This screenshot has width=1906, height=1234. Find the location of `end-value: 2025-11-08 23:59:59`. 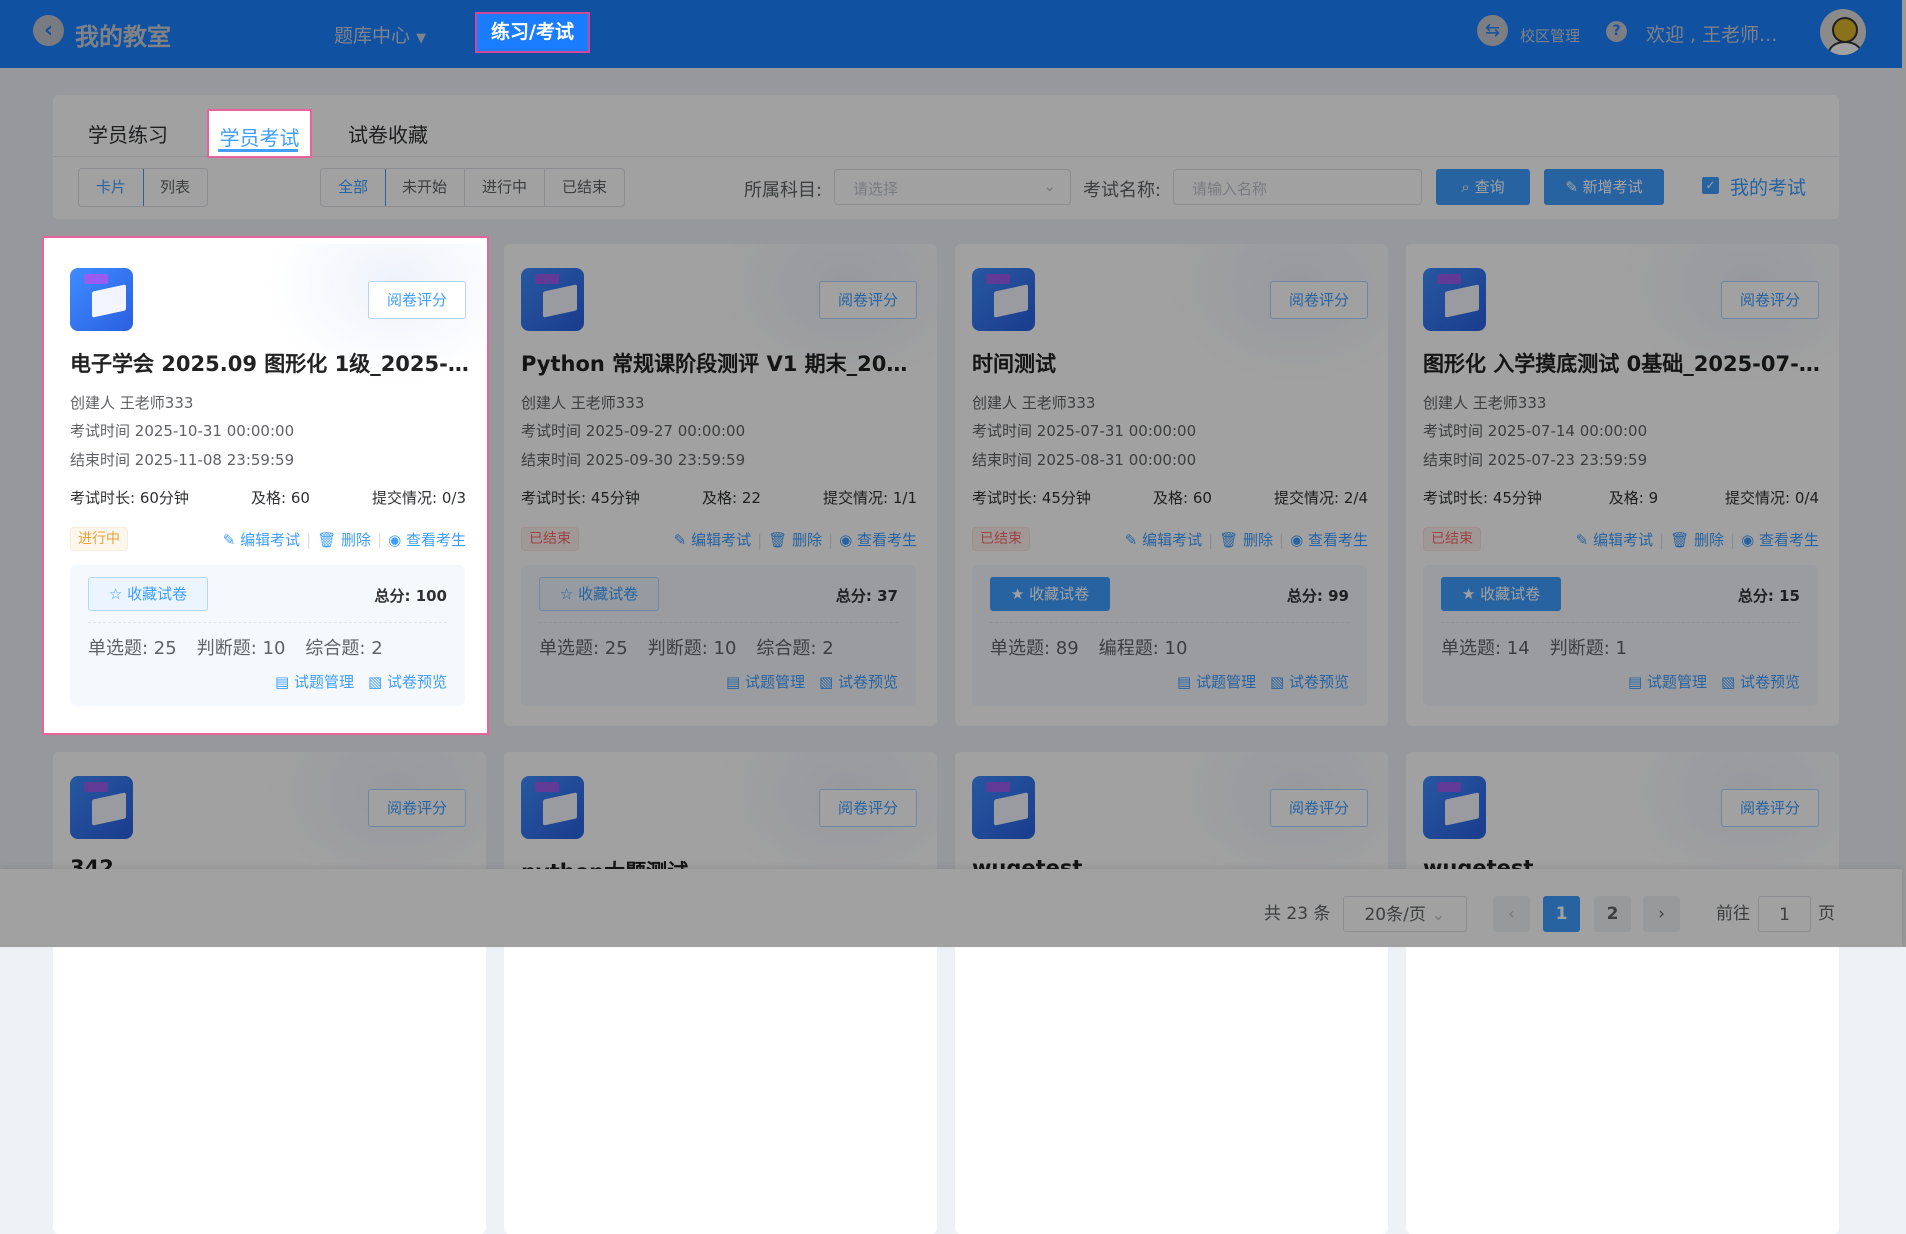

end-value: 2025-11-08 23:59:59 is located at coordinates (214, 460).